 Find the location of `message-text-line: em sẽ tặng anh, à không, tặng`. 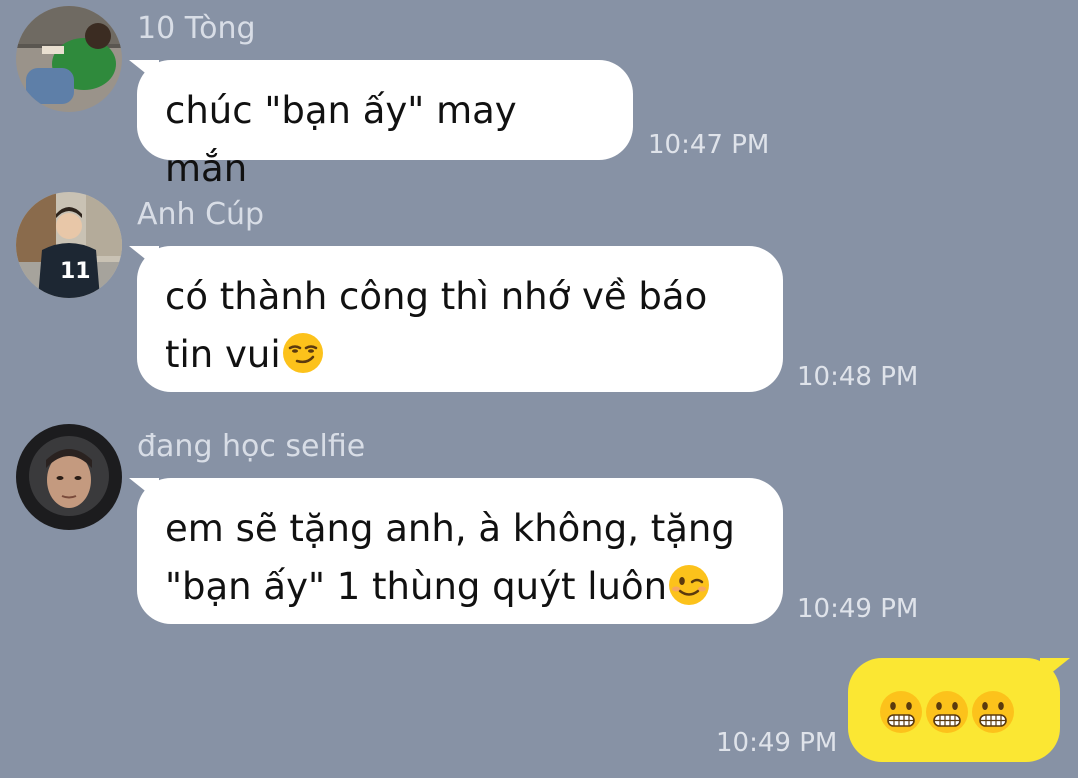

message-text-line: em sẽ tặng anh, à không, tặng is located at coordinates (450, 528).